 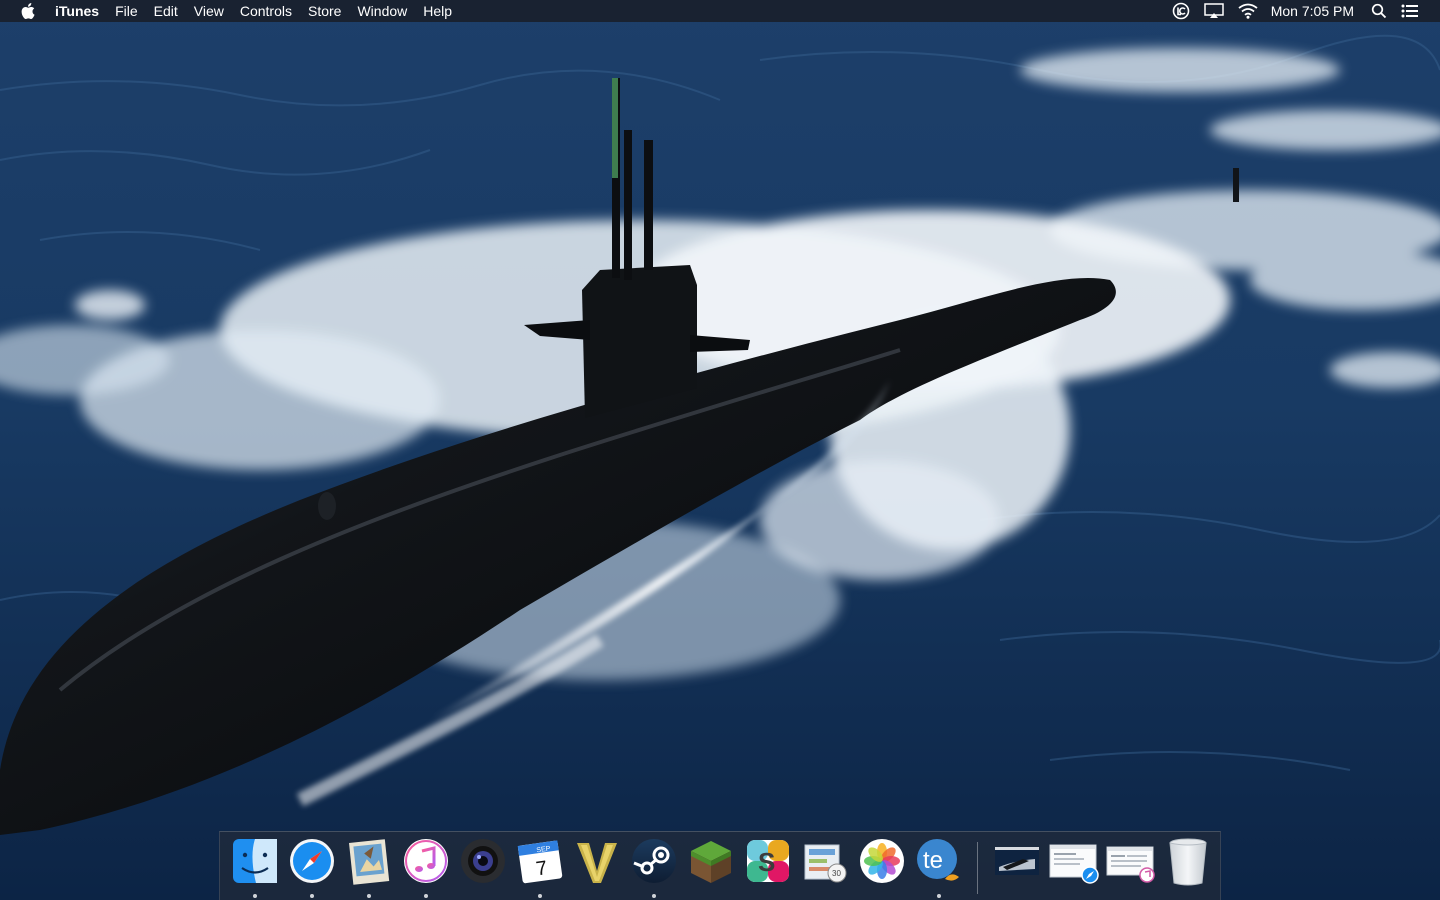 I want to click on planner-timer-text: 30, so click(x=836, y=873).